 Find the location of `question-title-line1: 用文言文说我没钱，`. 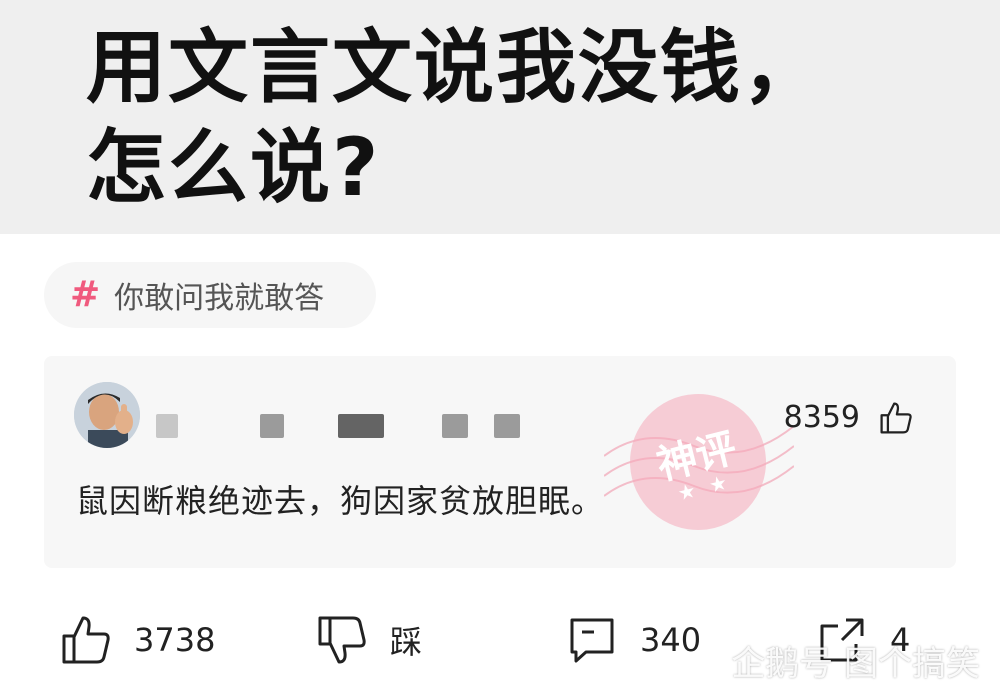

question-title-line1: 用文言文说我没钱， is located at coordinates (455, 67).